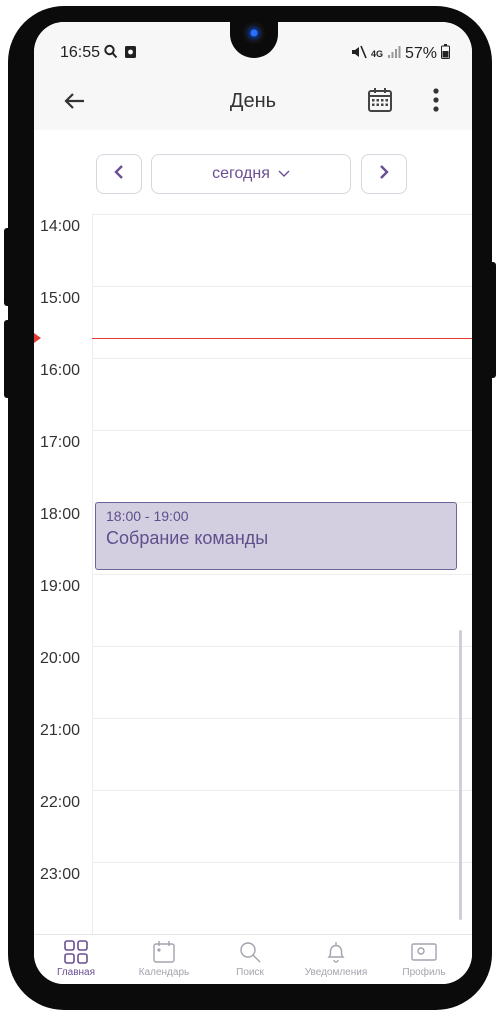  I want to click on current-time-marker, so click(37, 338).